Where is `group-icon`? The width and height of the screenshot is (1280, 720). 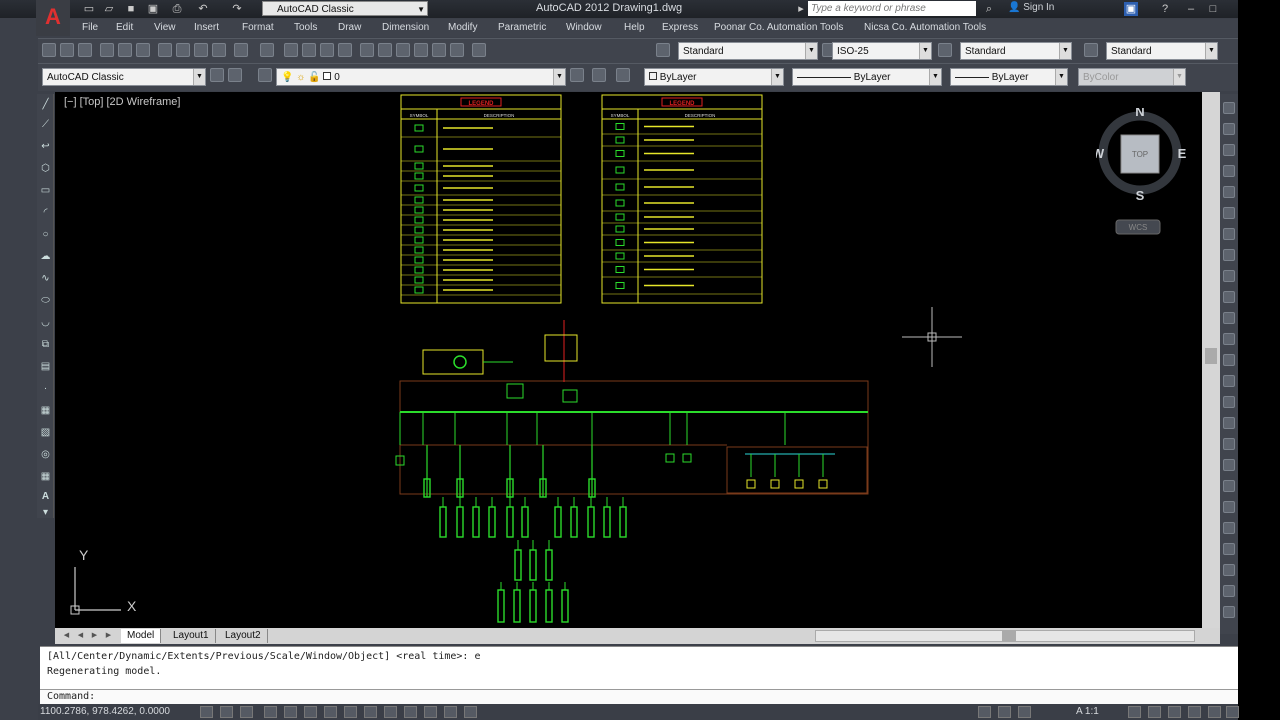 group-icon is located at coordinates (1229, 528).